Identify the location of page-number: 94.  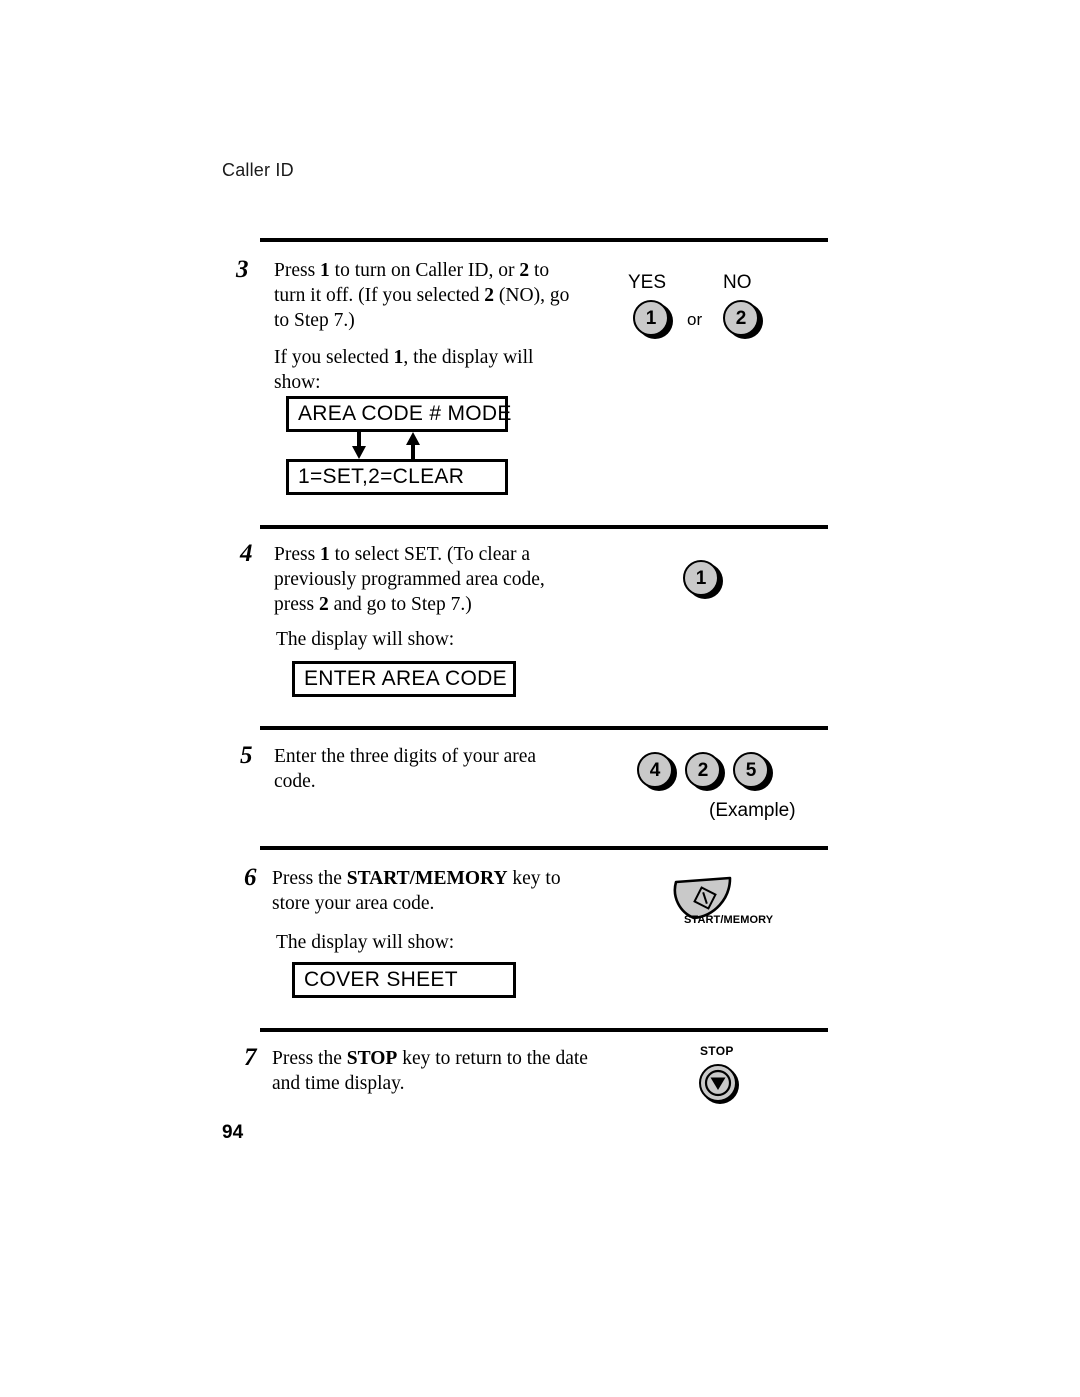
(233, 1132).